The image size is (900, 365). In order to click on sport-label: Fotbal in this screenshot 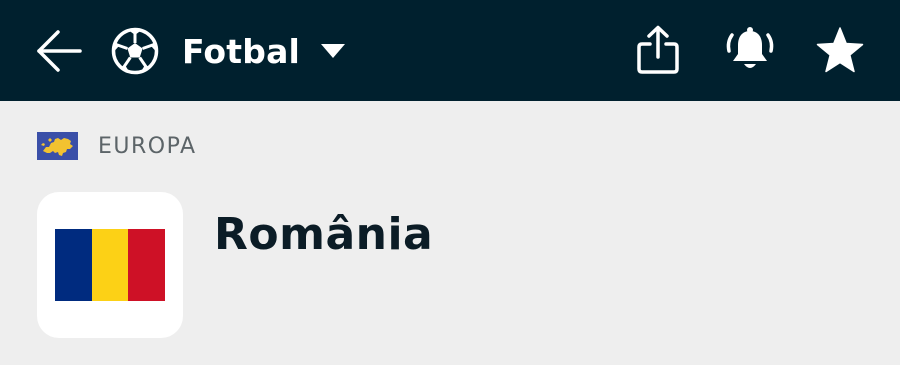, I will do `click(241, 51)`.